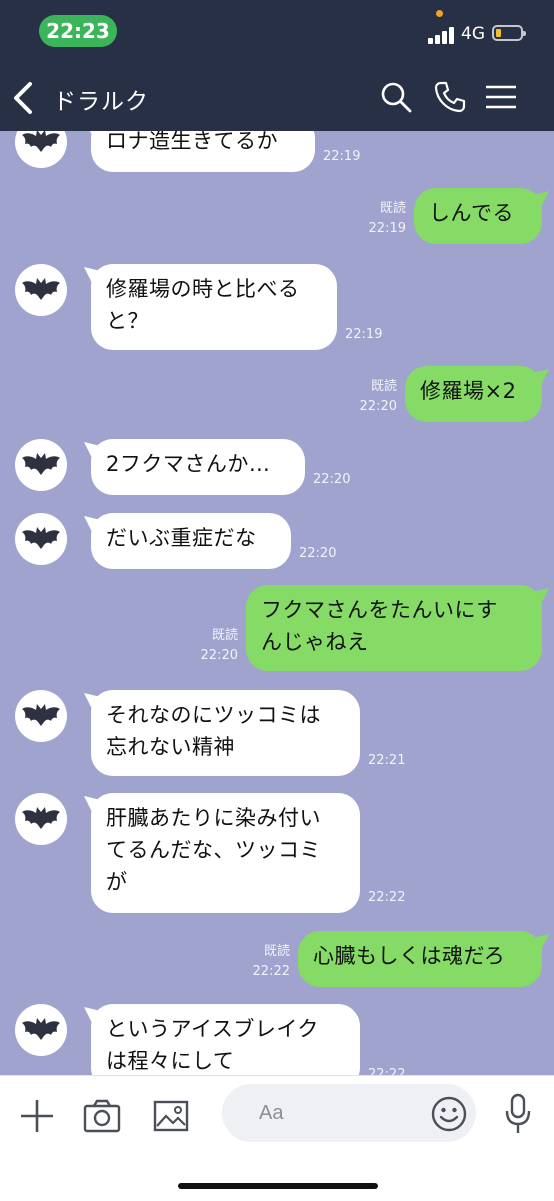 The width and height of the screenshot is (554, 1201). I want to click on outgoing-message-bubble: 心臓もしくは魂だろ, so click(420, 959).